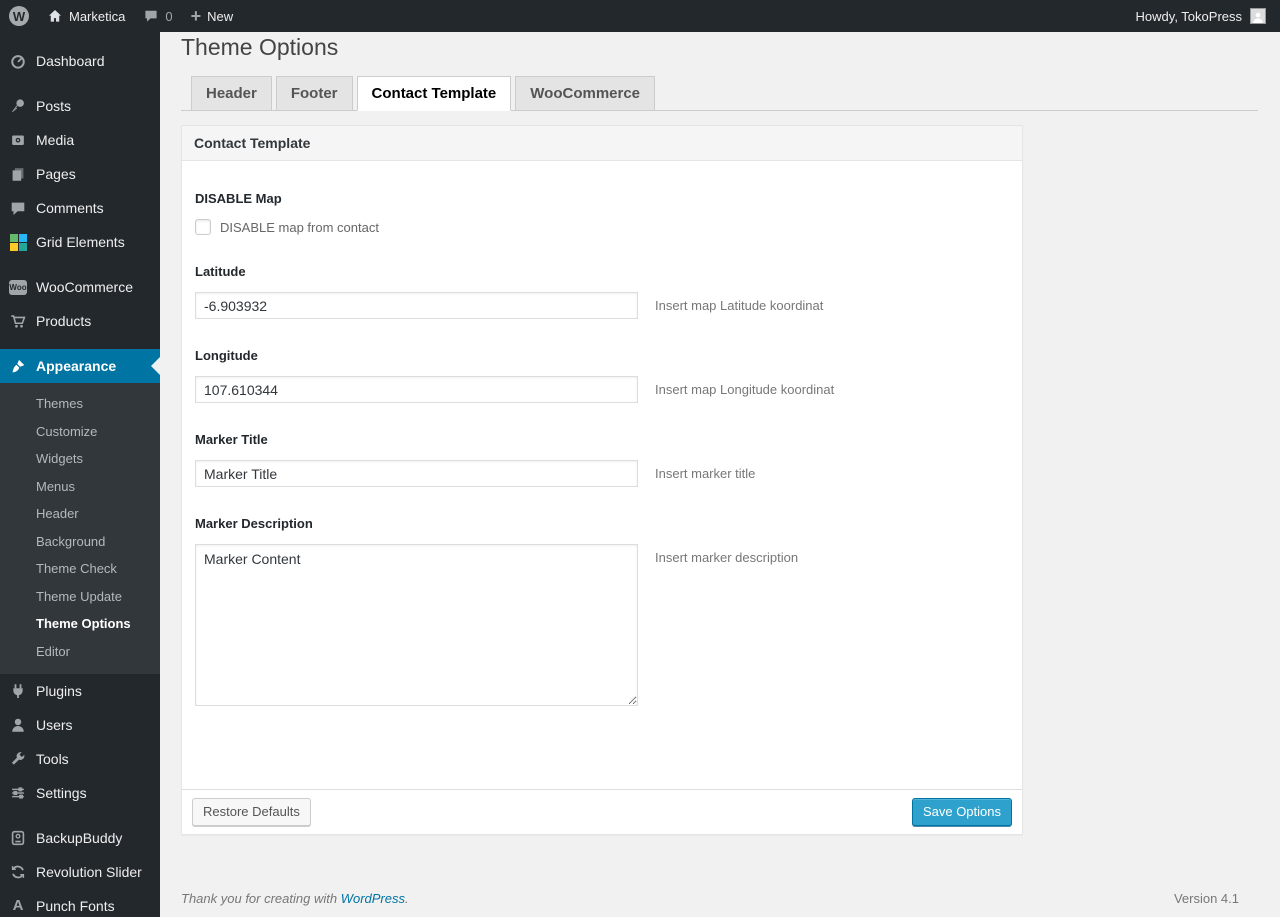  Describe the element at coordinates (1258, 16) in the screenshot. I see `avatar` at that location.